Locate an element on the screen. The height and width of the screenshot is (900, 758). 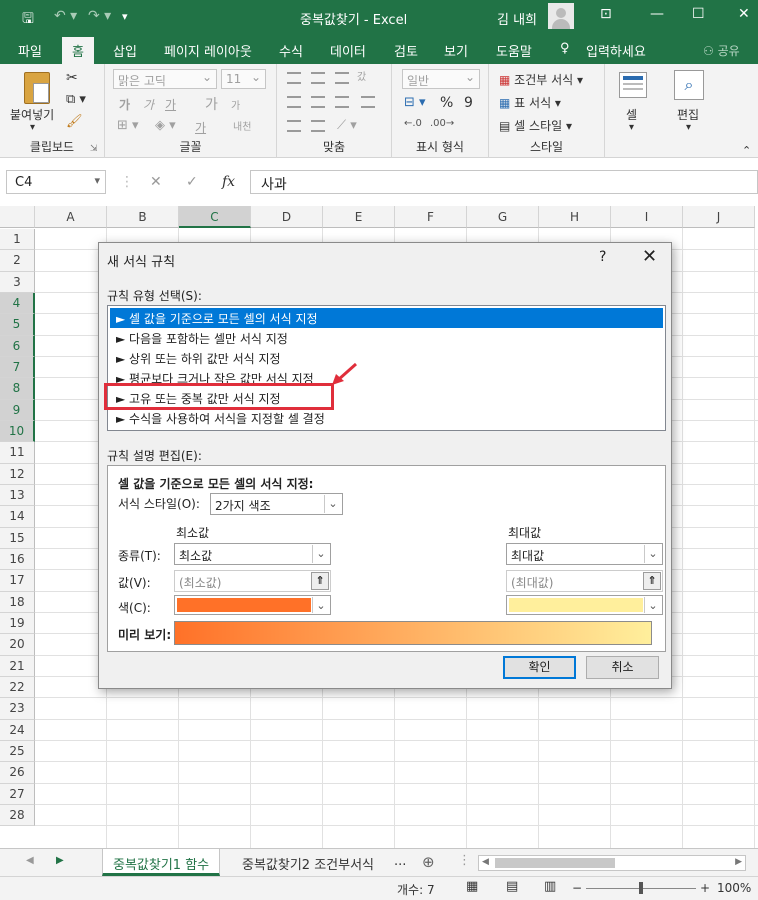
comma-button: 9 is located at coordinates (468, 103).